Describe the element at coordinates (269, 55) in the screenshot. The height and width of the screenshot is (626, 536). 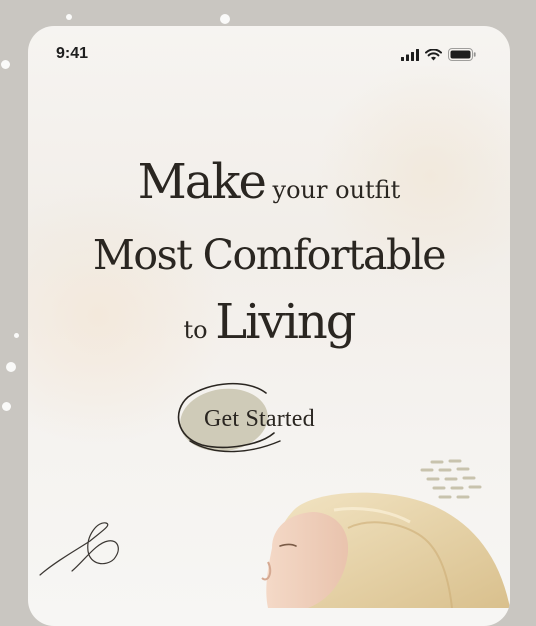
I see `status-bar: 9:41` at that location.